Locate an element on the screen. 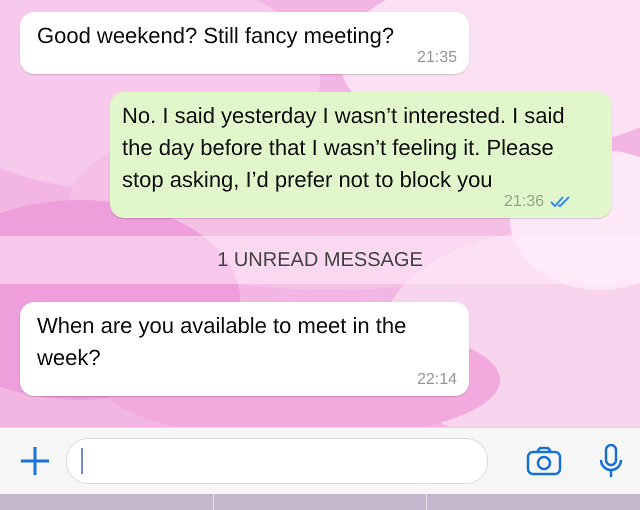 This screenshot has height=510, width=640. message-text: When are you available to meet in the week? is located at coordinates (222, 342).